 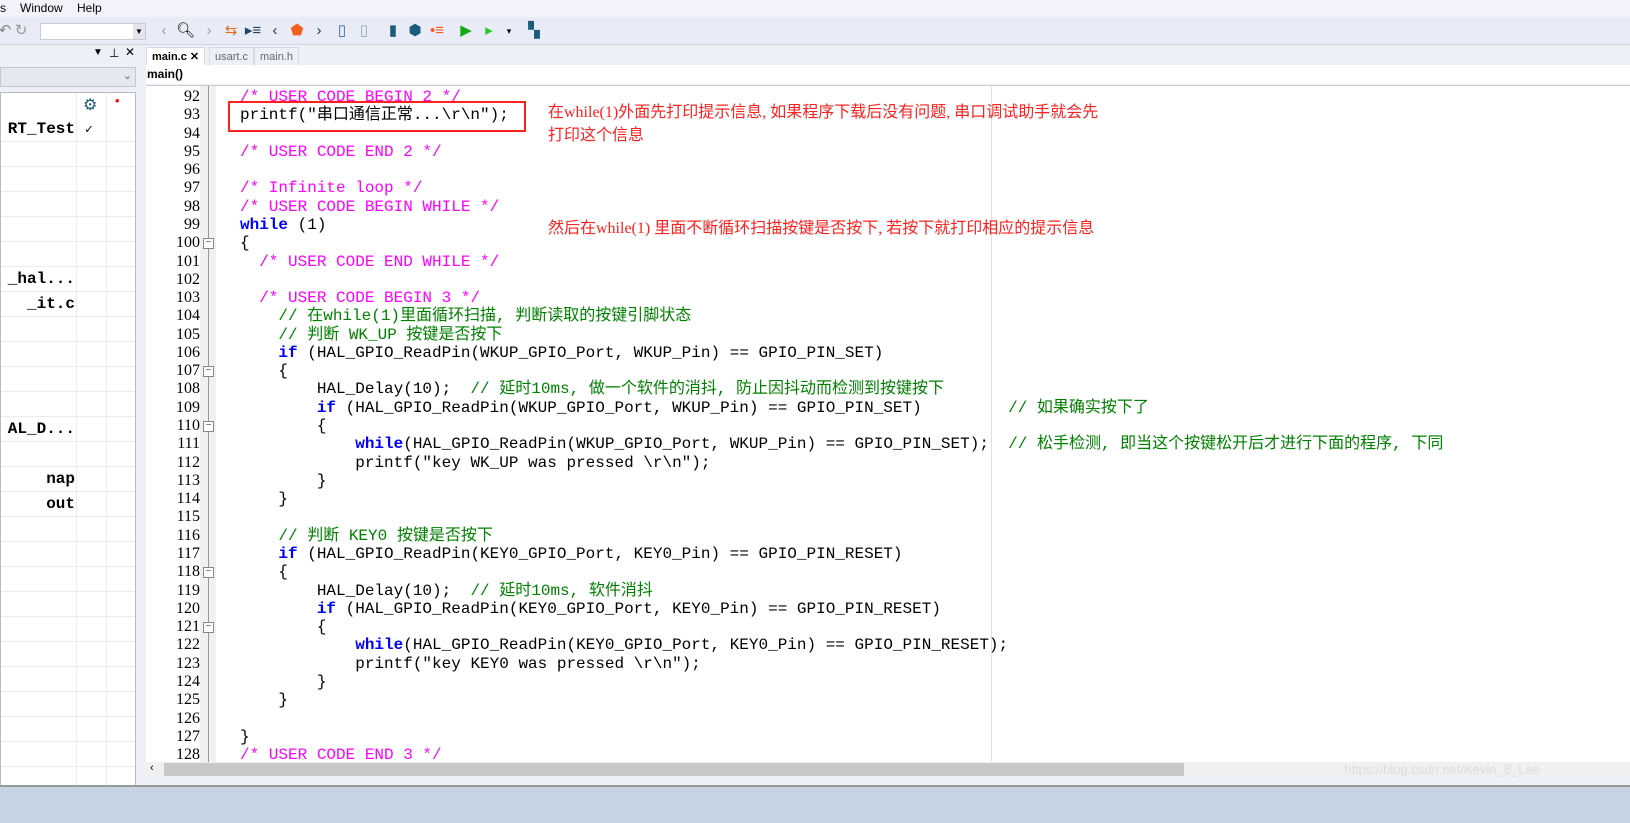 I want to click on code-line: /* USER CODE END WHILE */, so click(x=369, y=262).